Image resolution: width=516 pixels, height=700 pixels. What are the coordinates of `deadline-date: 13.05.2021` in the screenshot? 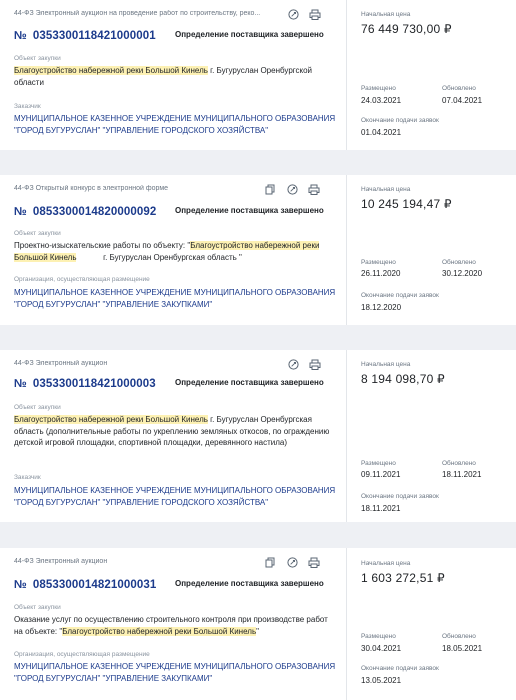 It's located at (381, 680).